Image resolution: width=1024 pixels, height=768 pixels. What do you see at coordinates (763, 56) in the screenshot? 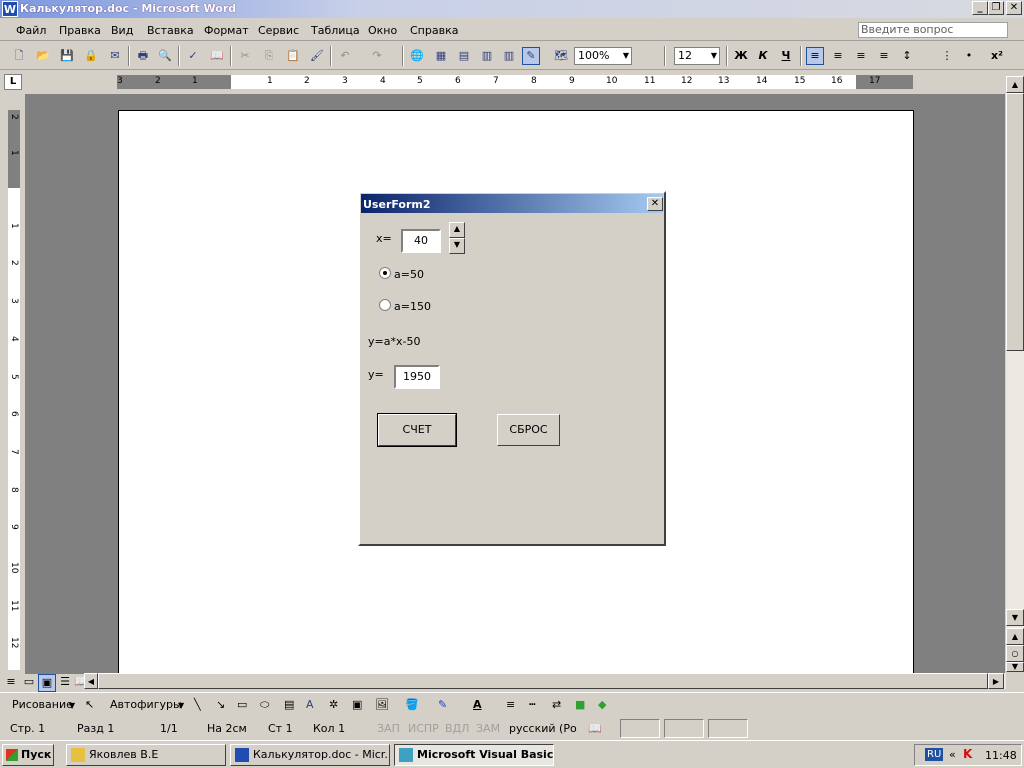
I see `italic-button: К` at bounding box center [763, 56].